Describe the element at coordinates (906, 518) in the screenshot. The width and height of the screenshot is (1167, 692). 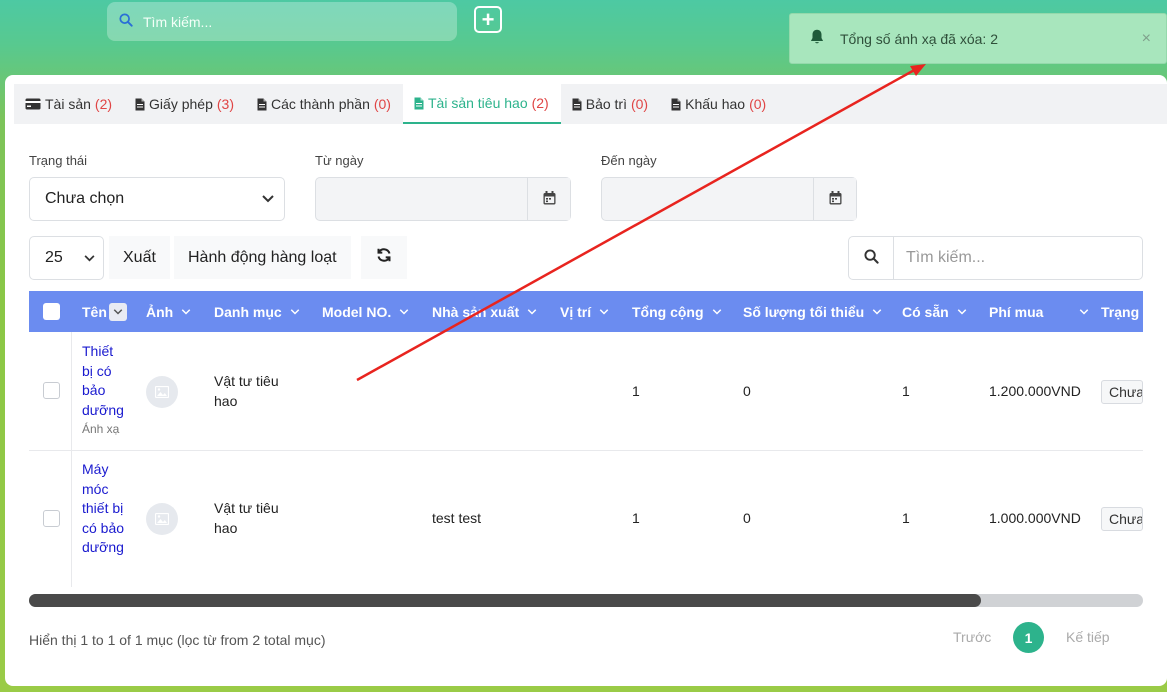
I see `available-cell: 1` at that location.